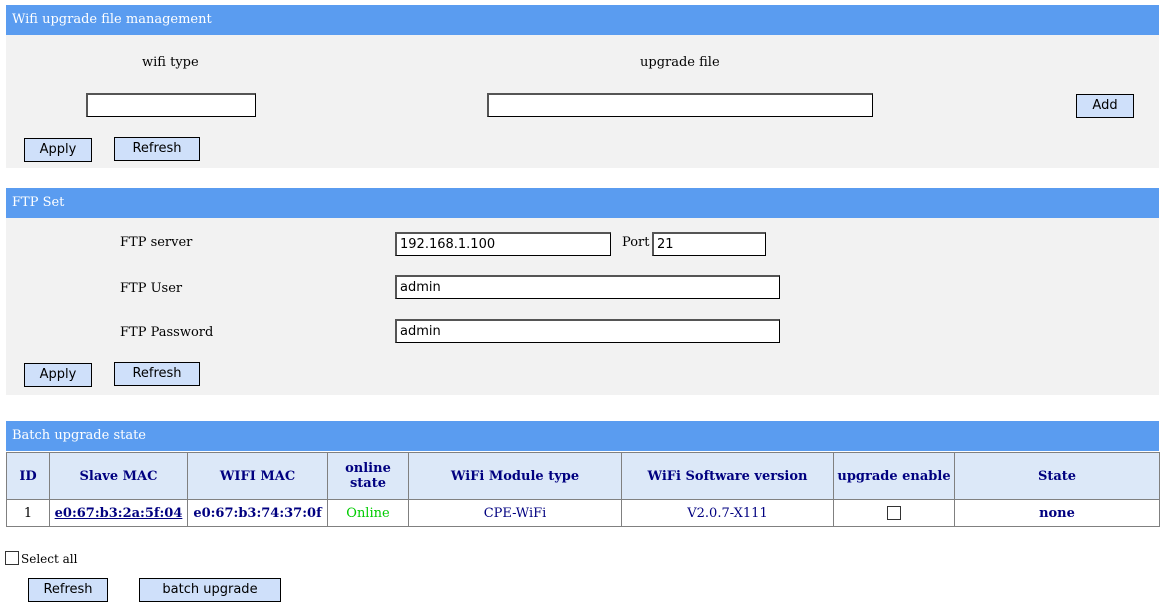  I want to click on batch-upgrade-button: batch upgrade, so click(210, 590).